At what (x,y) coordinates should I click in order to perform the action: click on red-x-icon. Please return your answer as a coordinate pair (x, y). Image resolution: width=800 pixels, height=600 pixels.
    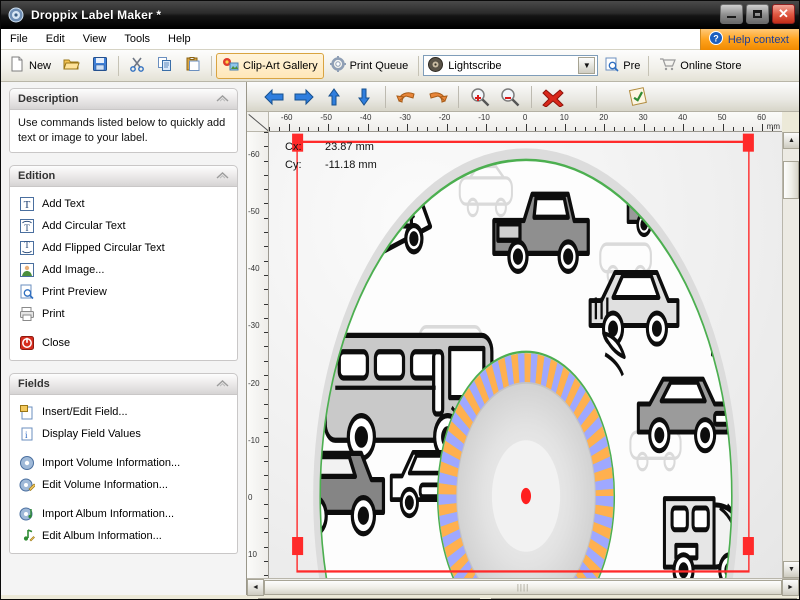
    Looking at the image, I should click on (553, 97).